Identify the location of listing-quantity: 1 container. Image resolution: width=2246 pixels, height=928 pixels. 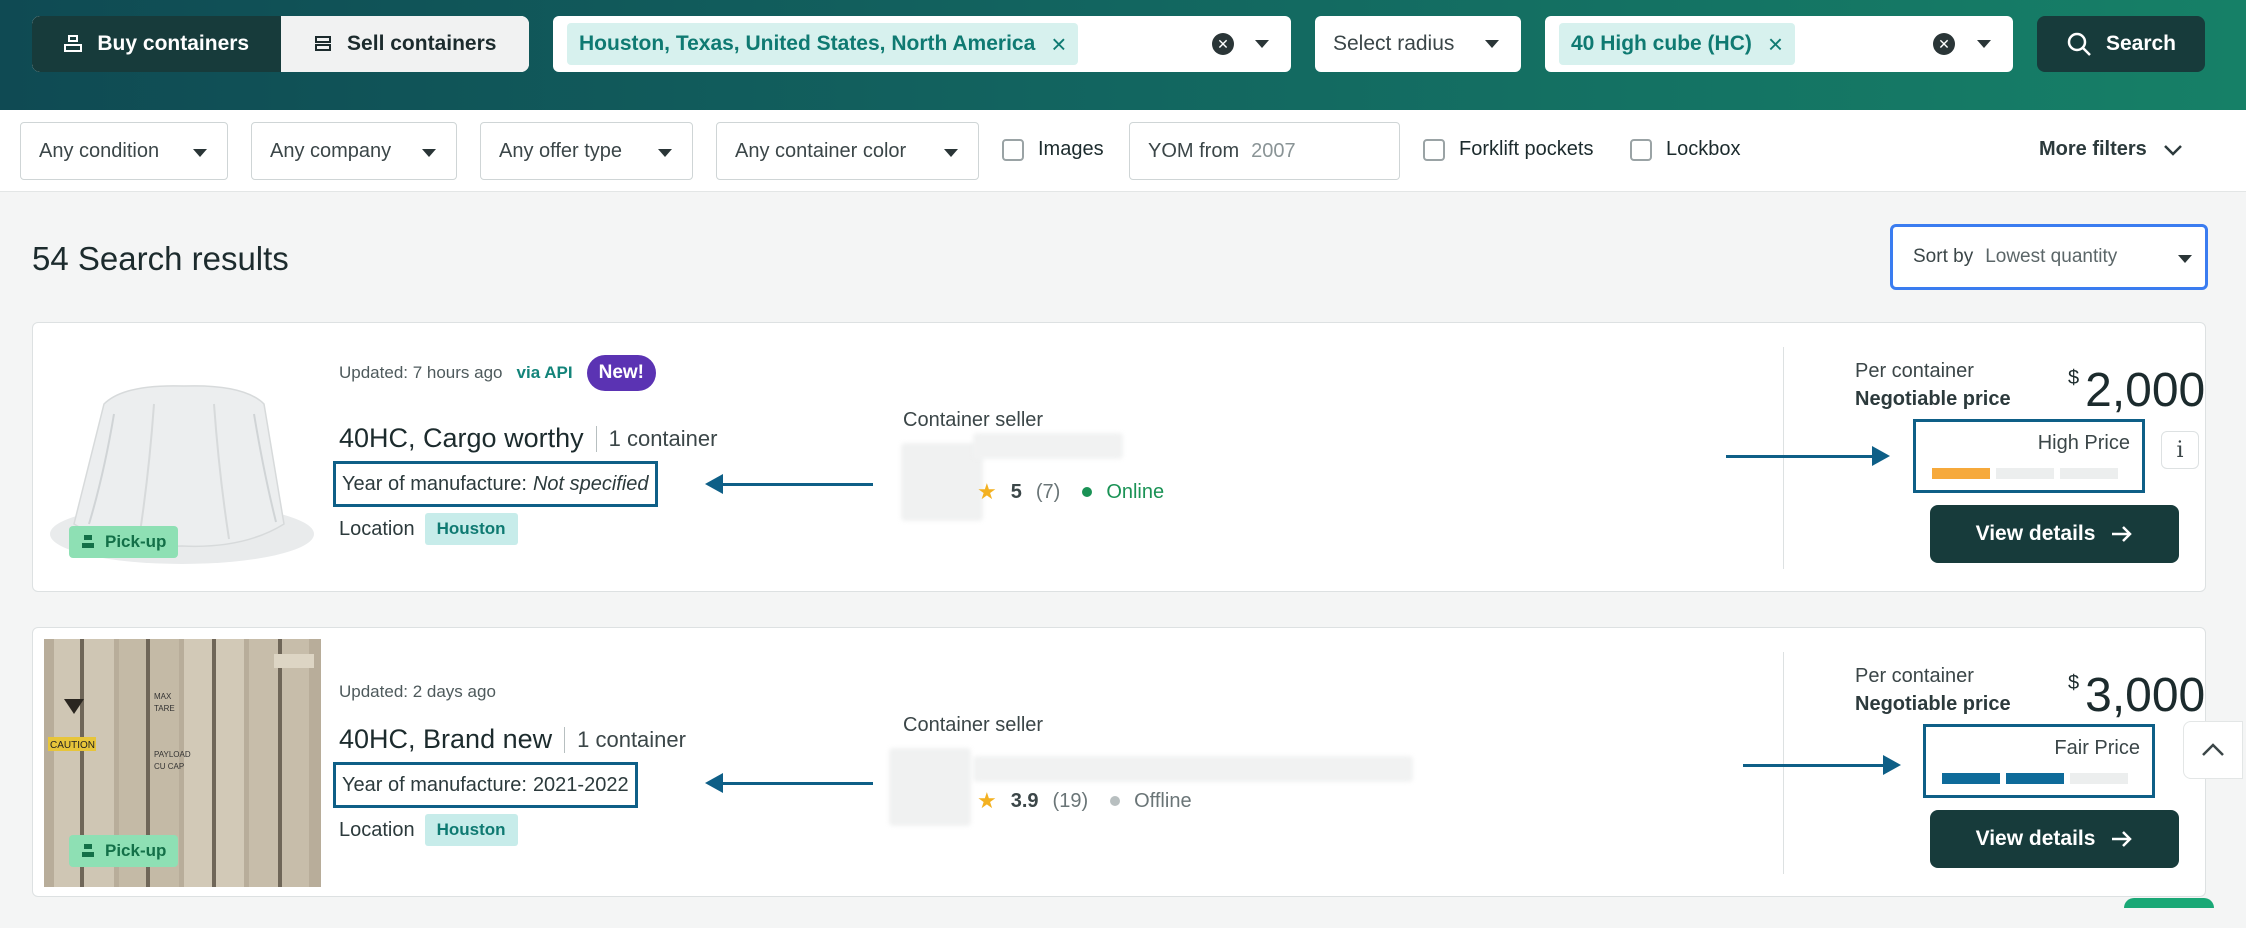
(625, 739).